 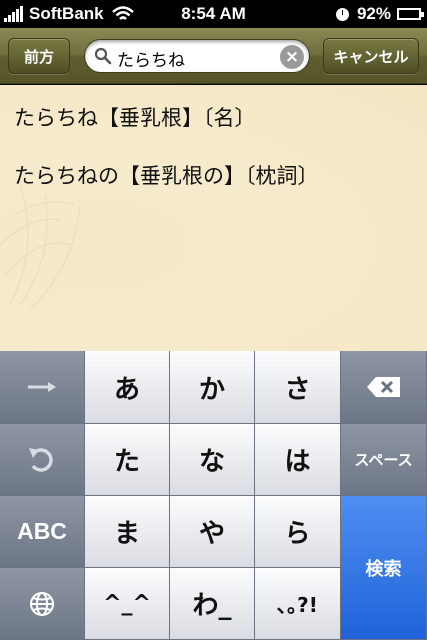 I want to click on backspace-icon, so click(x=383, y=387).